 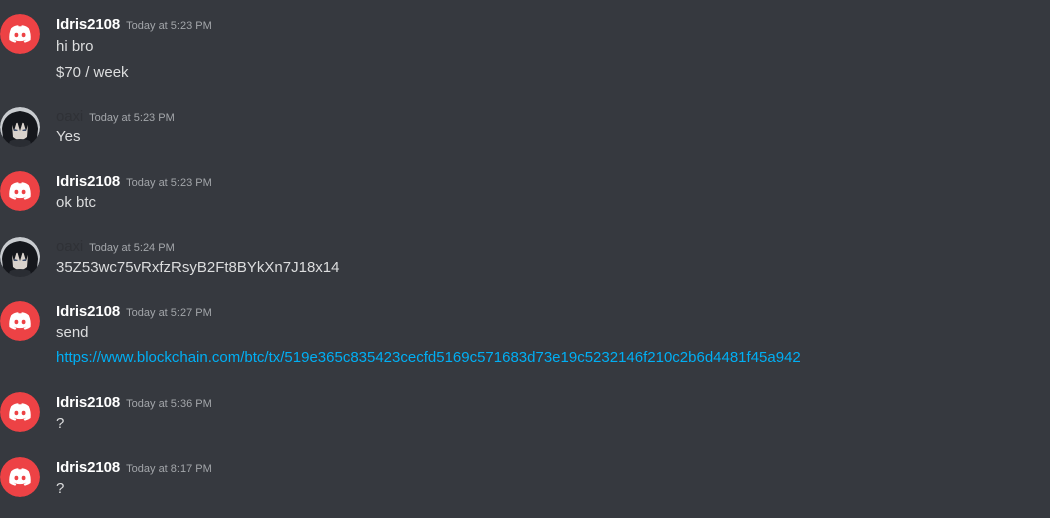 I want to click on timestamp: Today at 5:27 PM, so click(x=169, y=313).